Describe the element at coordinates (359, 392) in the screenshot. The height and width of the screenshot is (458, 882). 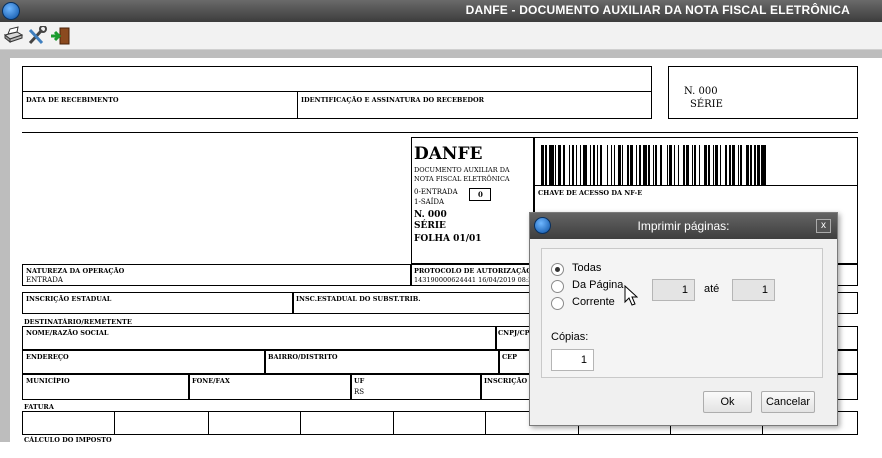
I see `uf-value: RS` at that location.